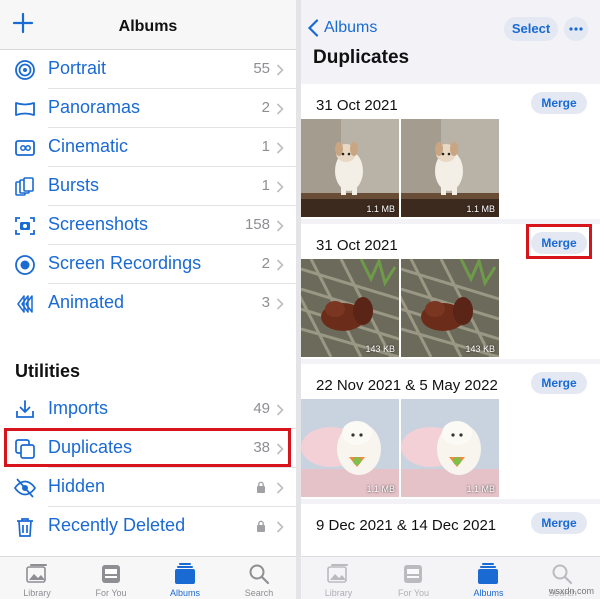 This screenshot has width=600, height=599. What do you see at coordinates (25, 488) in the screenshot?
I see `hidden-icon` at bounding box center [25, 488].